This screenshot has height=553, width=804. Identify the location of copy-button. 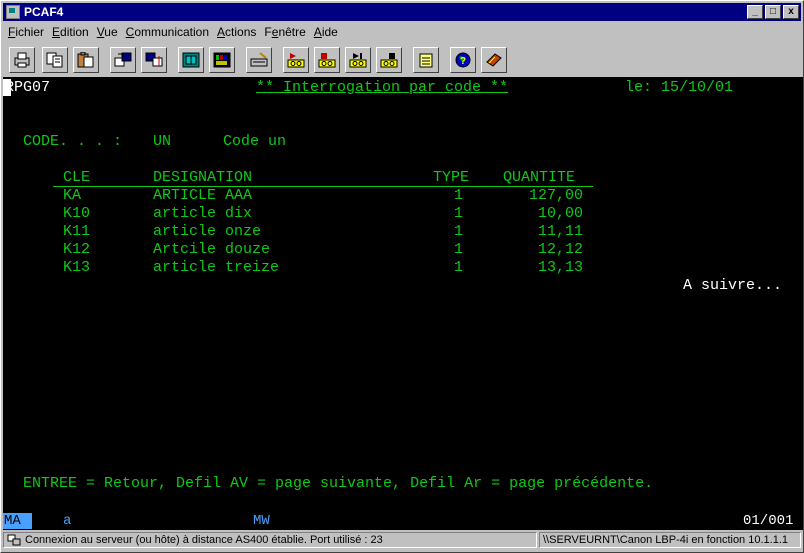
(55, 60).